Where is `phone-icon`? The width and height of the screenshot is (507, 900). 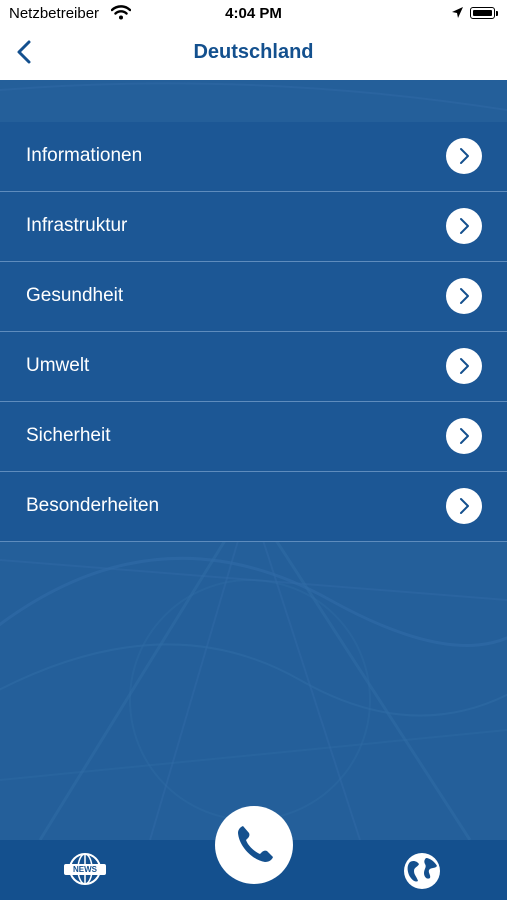
phone-icon is located at coordinates (255, 844).